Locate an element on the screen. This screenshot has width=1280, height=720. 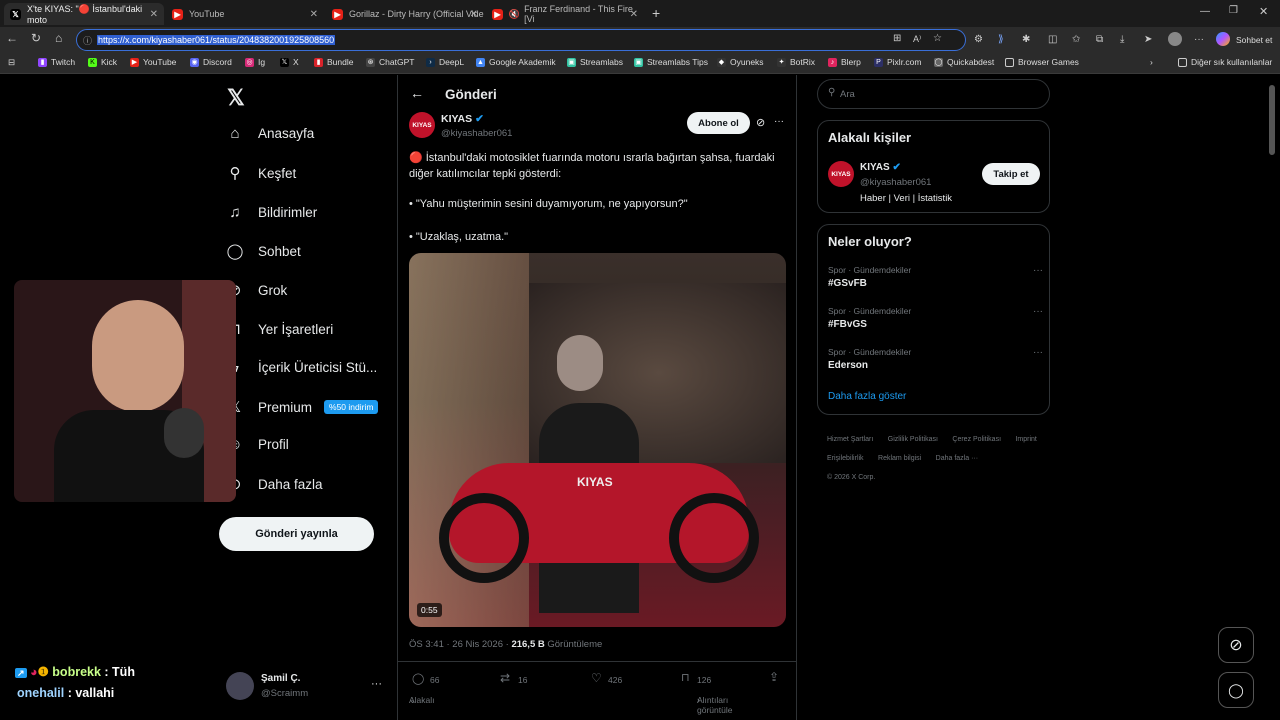
bookmark-browser-games: Browser Games is located at coordinates (1042, 62).